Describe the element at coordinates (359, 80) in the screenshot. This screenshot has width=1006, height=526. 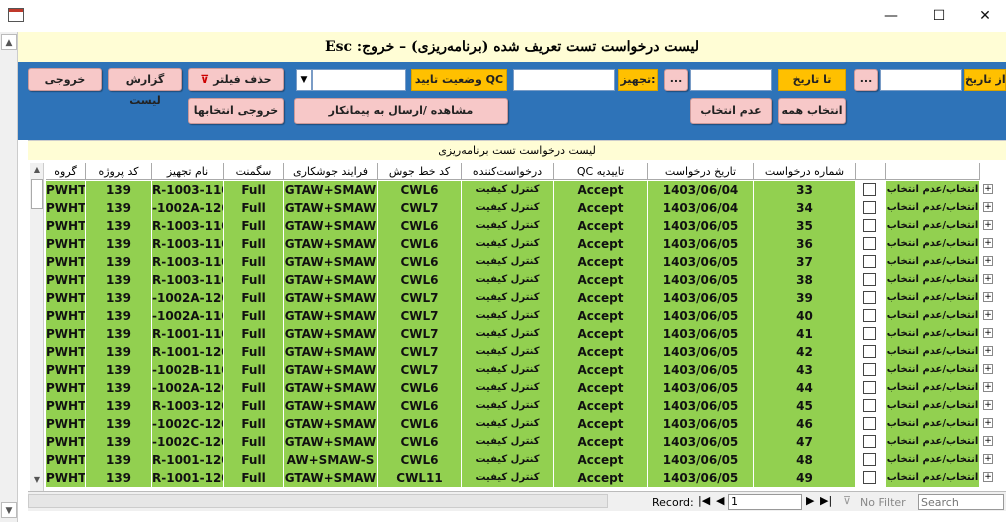
I see `qc-status-input` at that location.